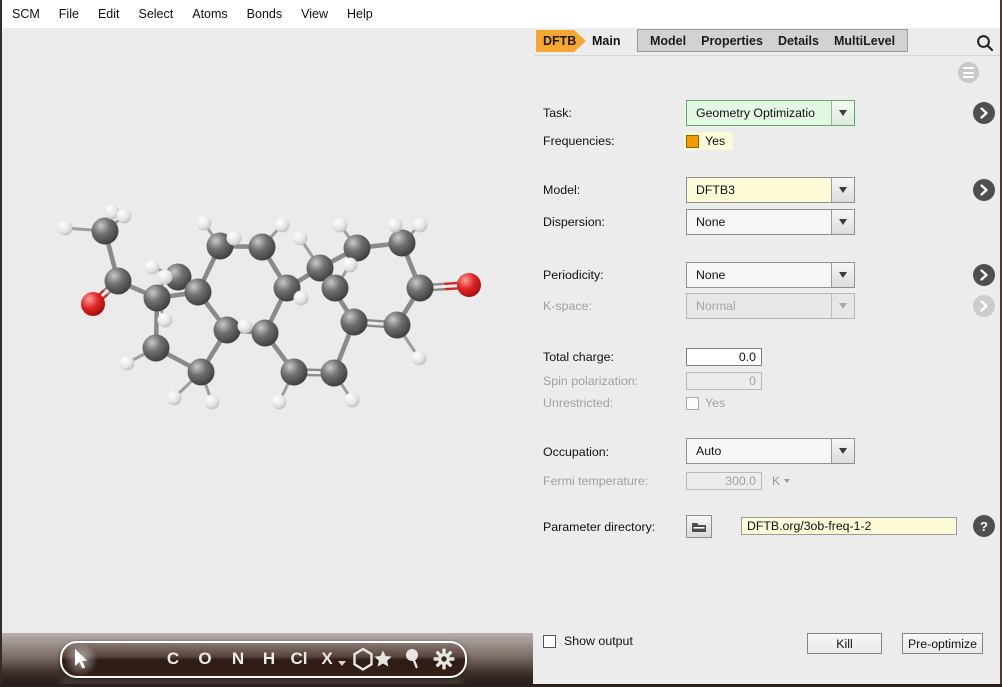 The image size is (1002, 687). What do you see at coordinates (444, 659) in the screenshot?
I see `gear-icon` at bounding box center [444, 659].